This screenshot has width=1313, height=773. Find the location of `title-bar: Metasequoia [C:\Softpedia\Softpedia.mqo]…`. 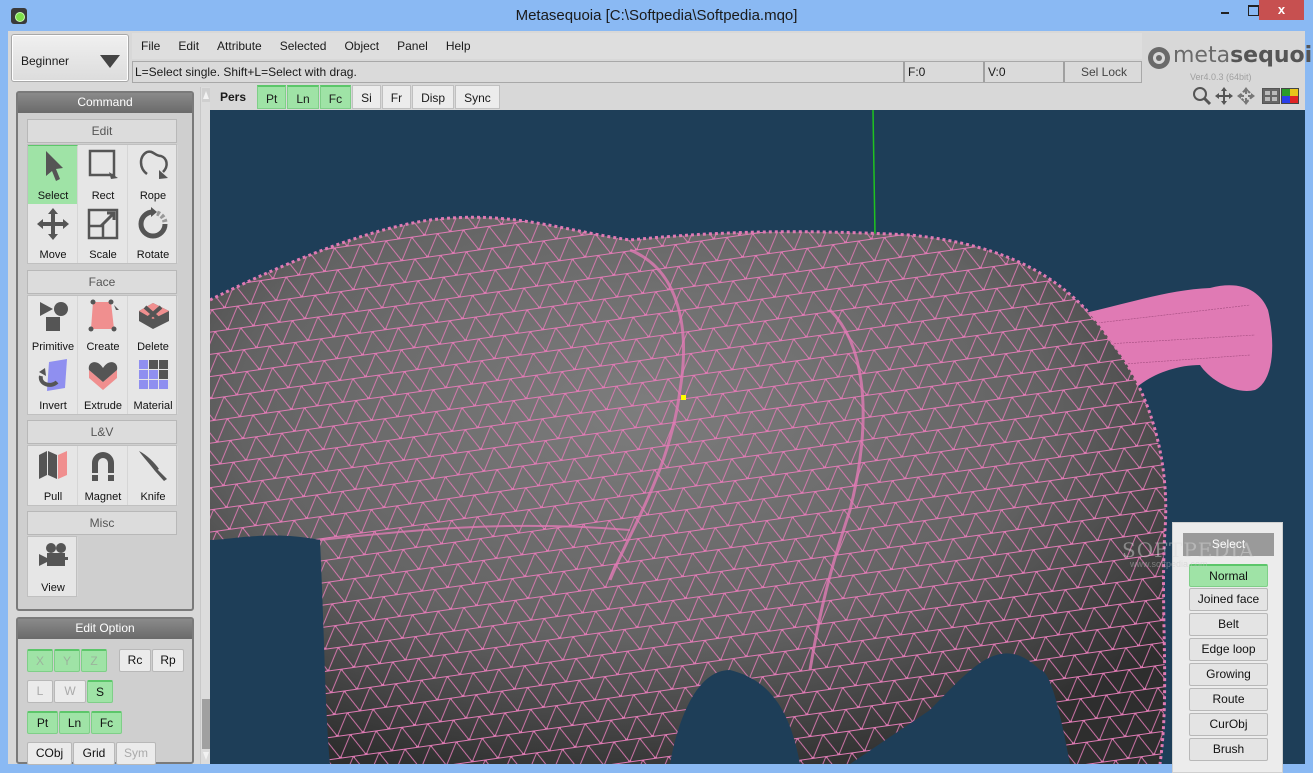

title-bar: Metasequoia [C:\Softpedia\Softpedia.mqo]… is located at coordinates (656, 16).